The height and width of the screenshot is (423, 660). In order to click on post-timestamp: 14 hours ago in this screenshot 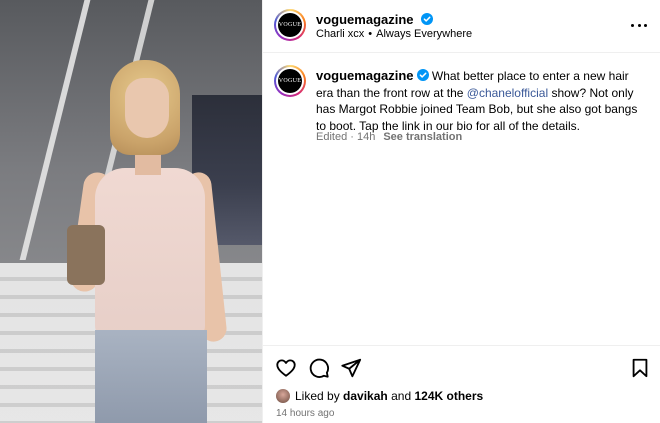, I will do `click(305, 413)`.